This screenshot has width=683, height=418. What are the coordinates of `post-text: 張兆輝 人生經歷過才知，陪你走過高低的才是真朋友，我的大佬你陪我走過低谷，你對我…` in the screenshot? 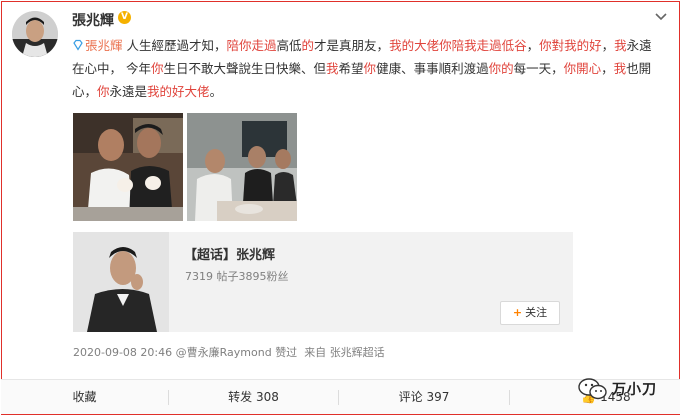 It's located at (364, 68).